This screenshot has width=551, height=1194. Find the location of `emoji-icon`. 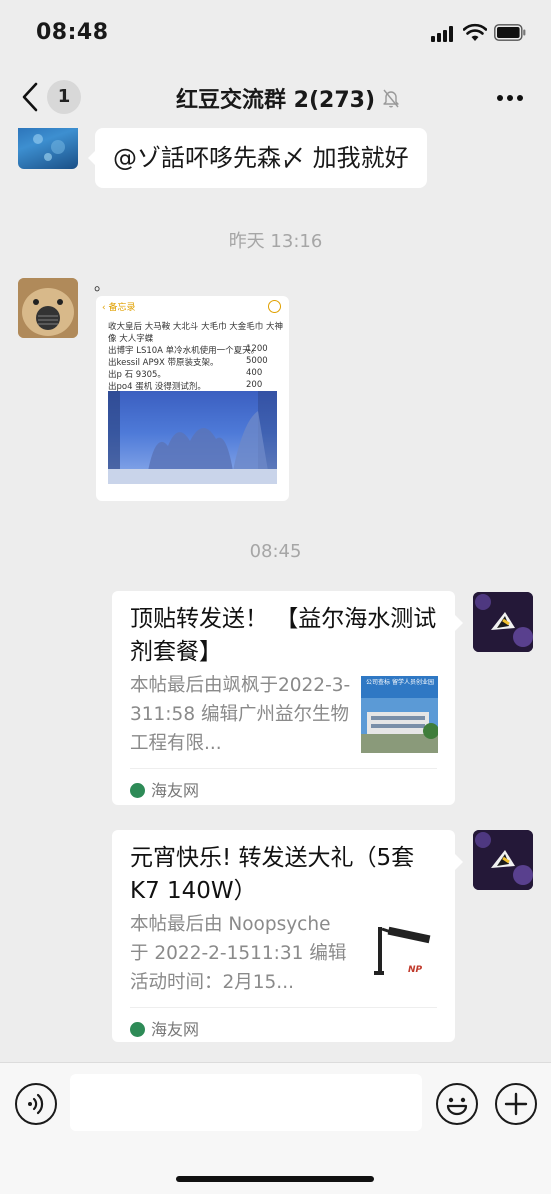

emoji-icon is located at coordinates (457, 1106).